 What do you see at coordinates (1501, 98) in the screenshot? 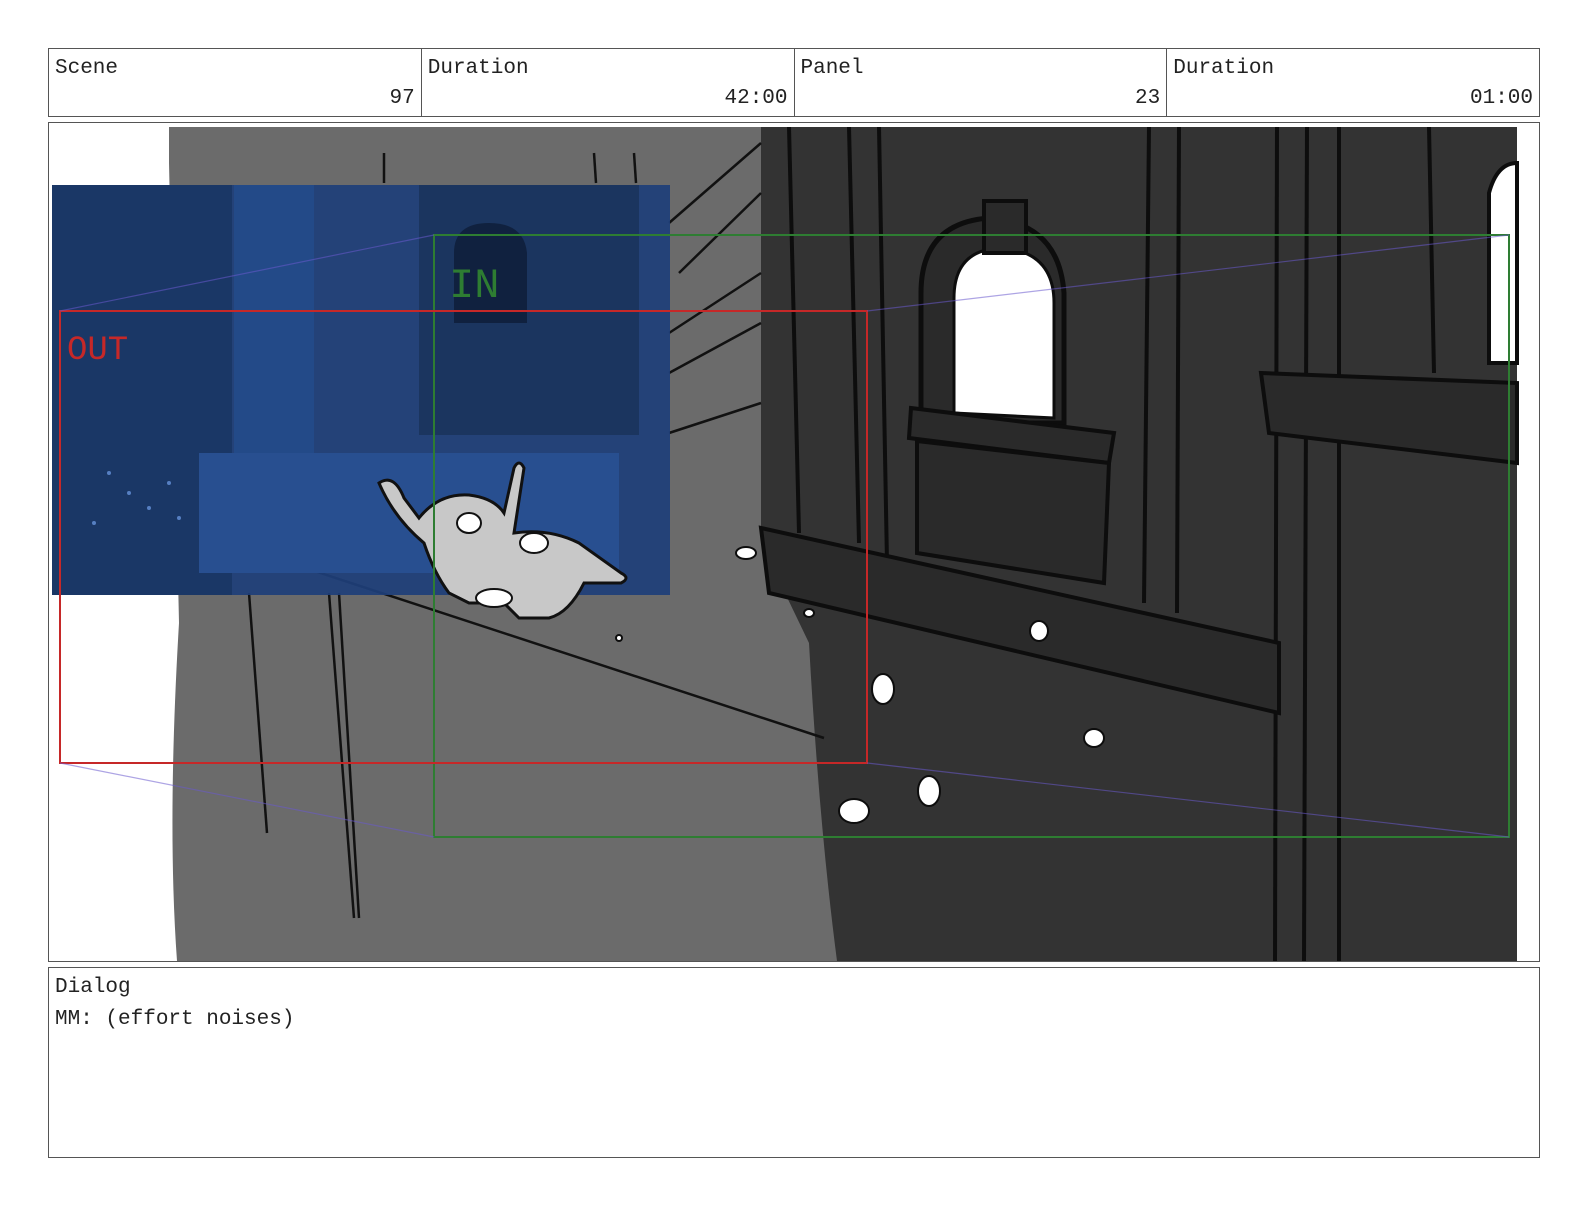
I see `panel-duration-value: 01:00` at bounding box center [1501, 98].